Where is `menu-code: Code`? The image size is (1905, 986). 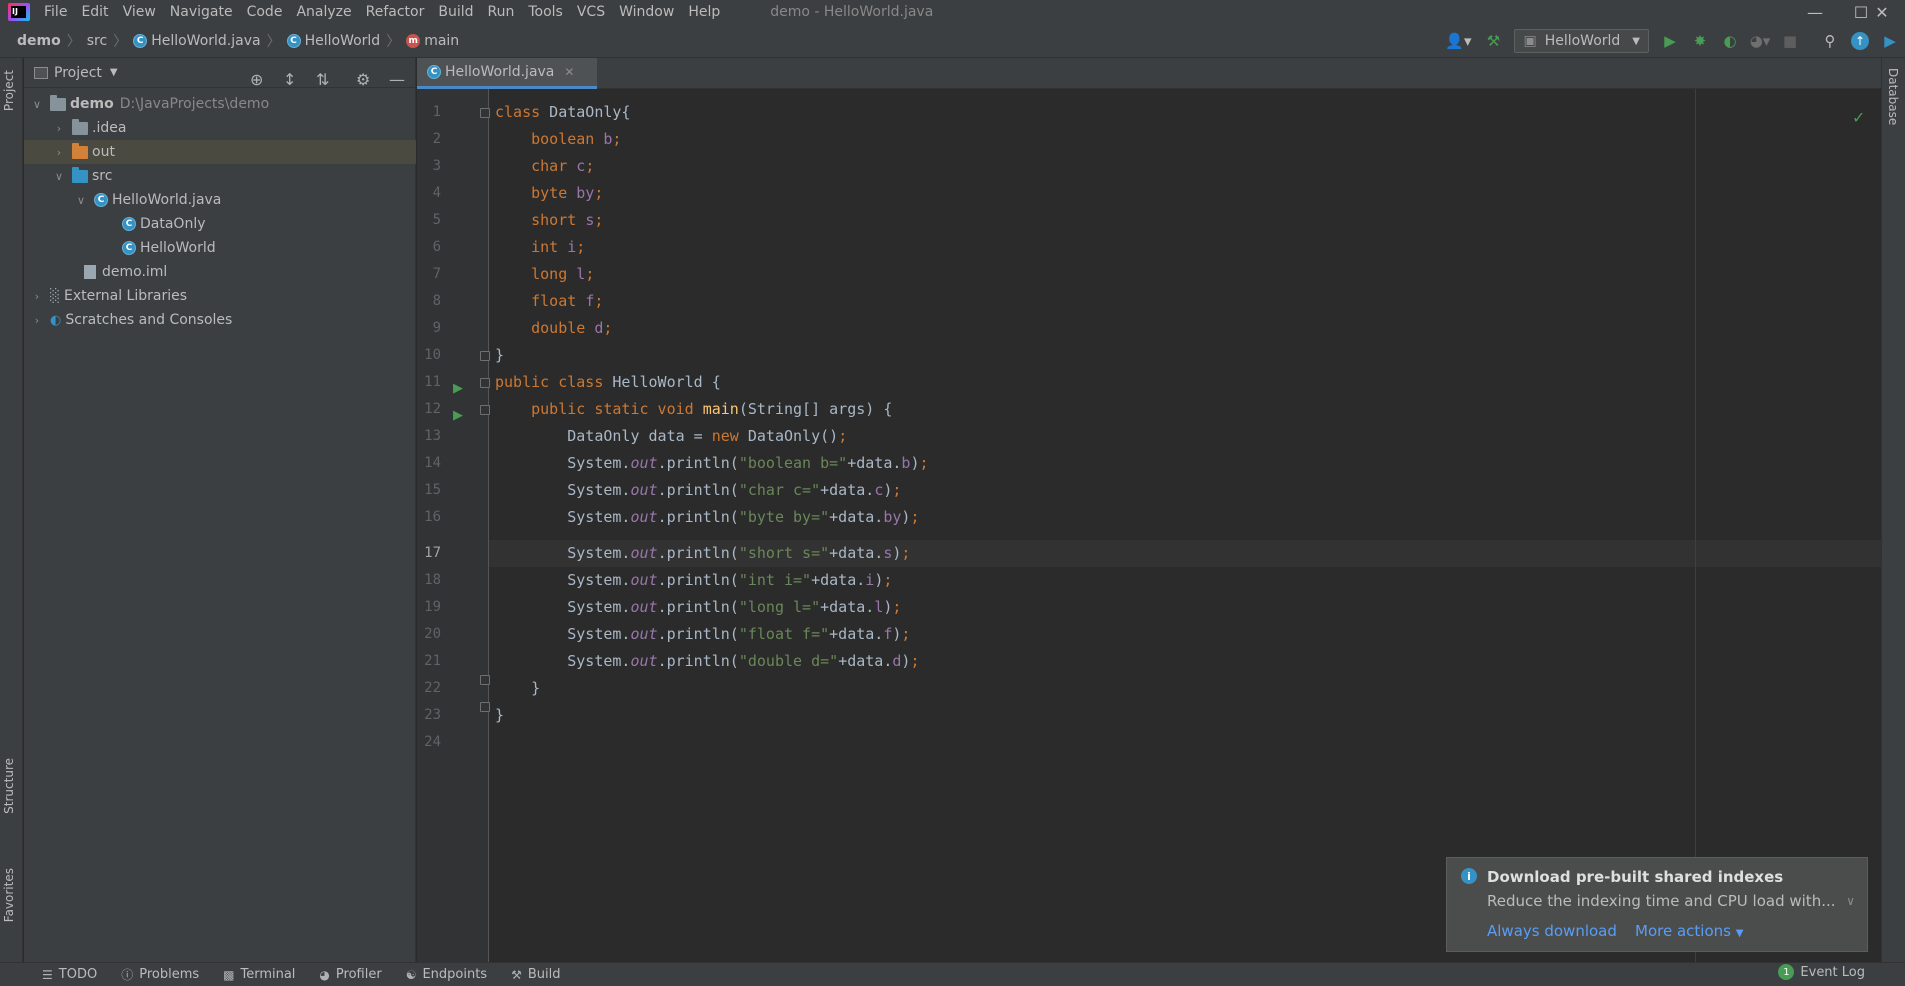 menu-code: Code is located at coordinates (265, 12).